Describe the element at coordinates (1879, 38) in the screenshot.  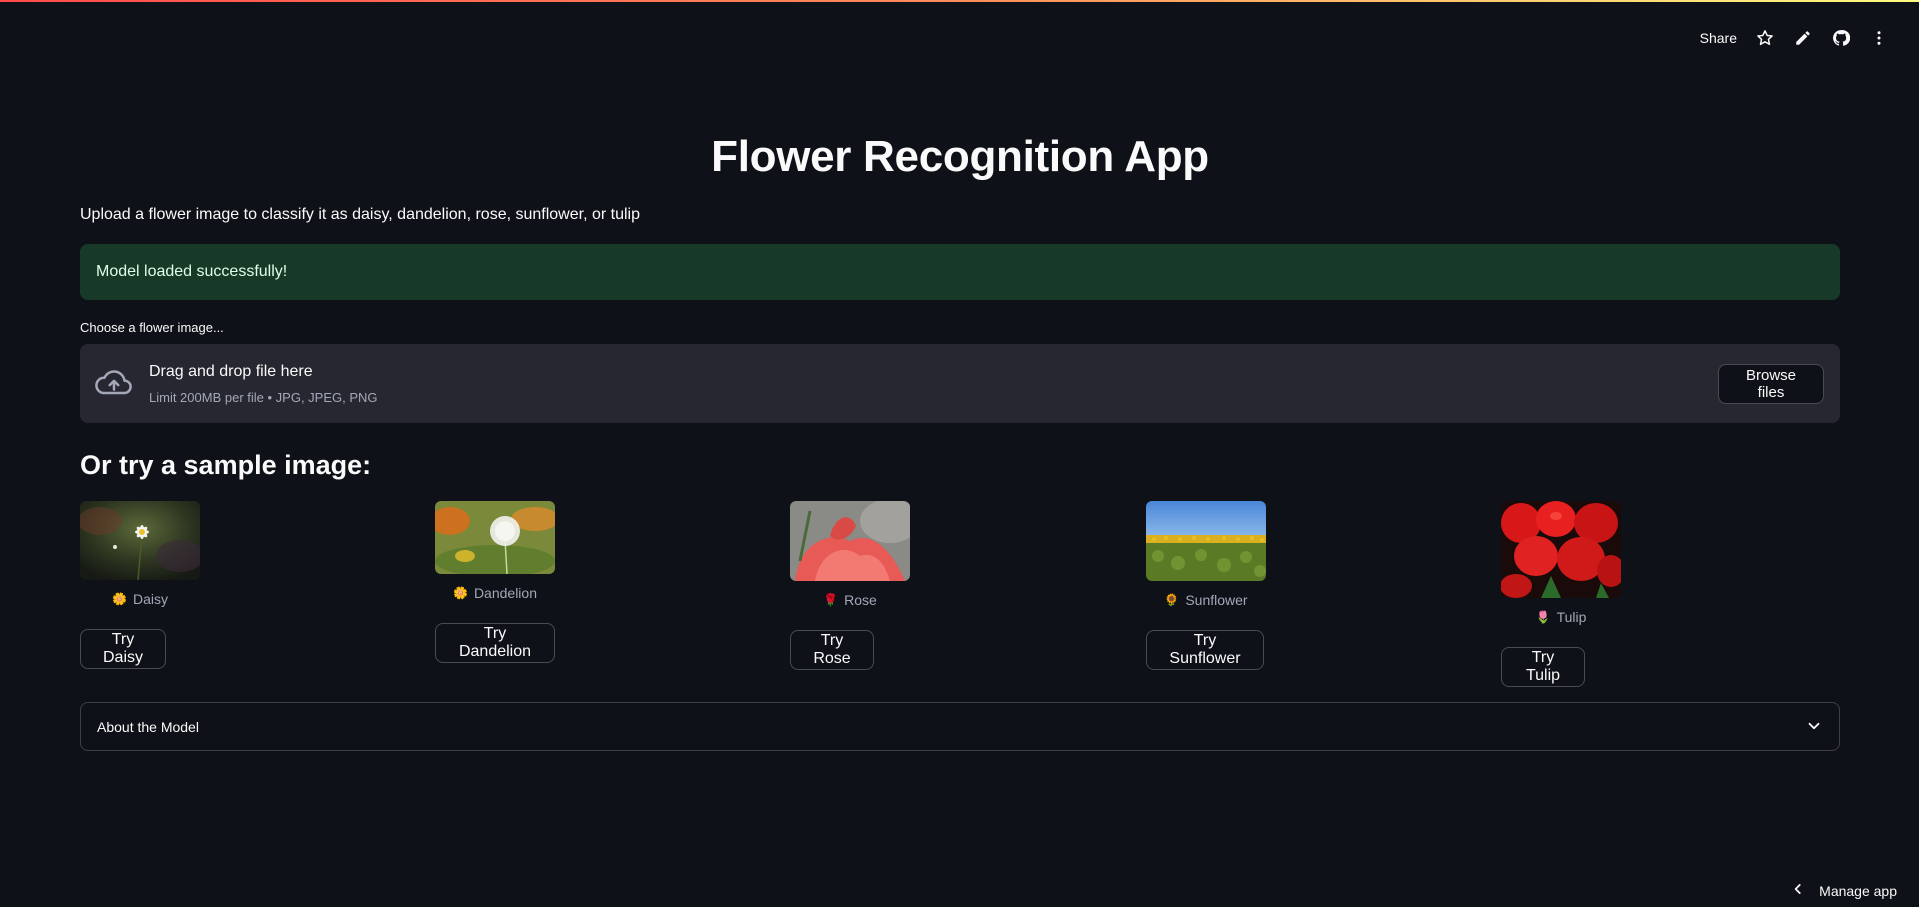
I see `more-vertical-icon` at that location.